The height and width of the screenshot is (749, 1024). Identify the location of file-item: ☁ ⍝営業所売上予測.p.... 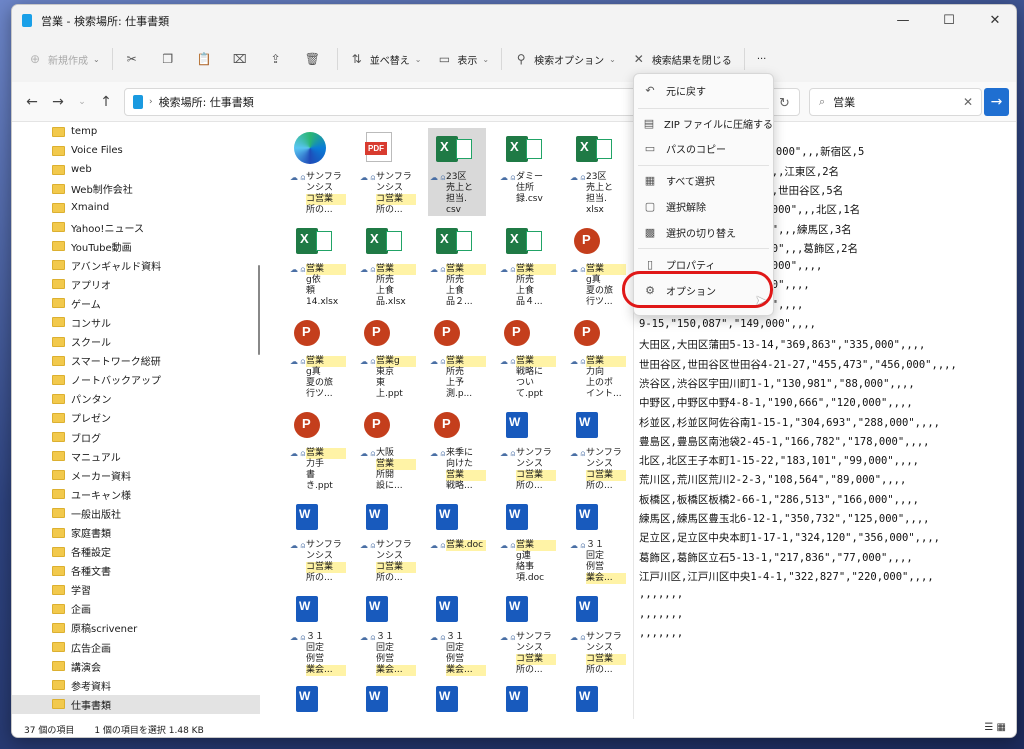
(457, 356).